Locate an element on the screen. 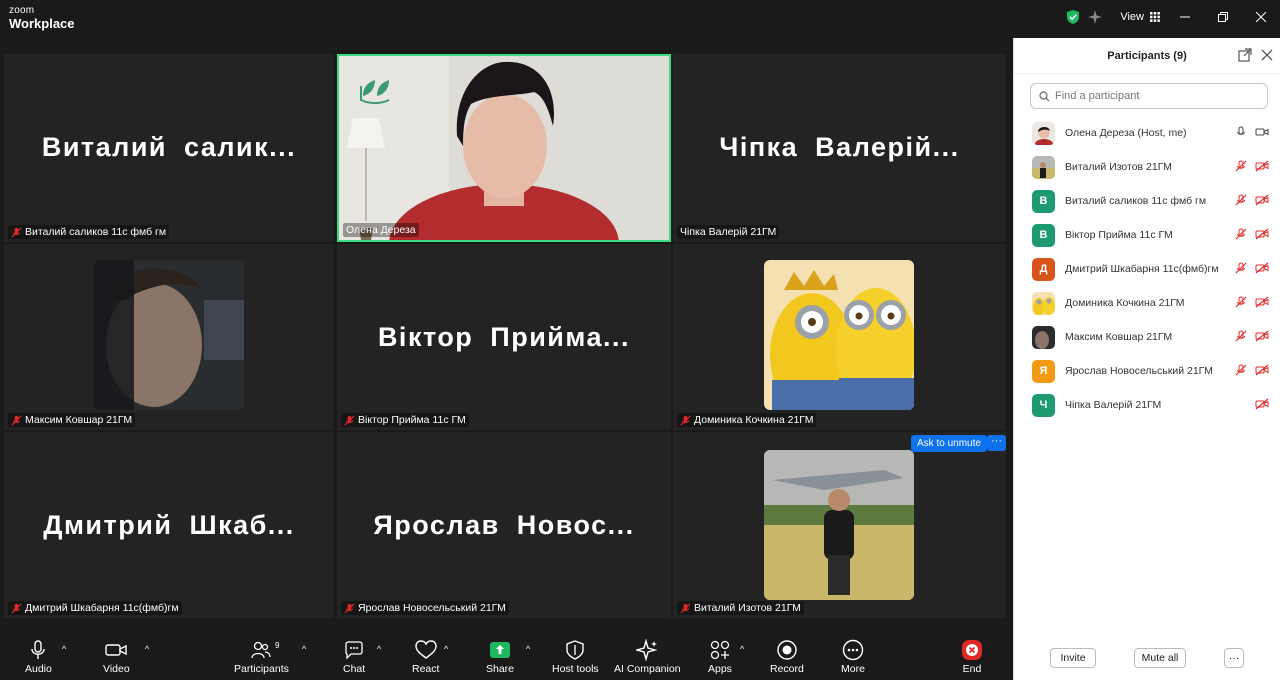 The height and width of the screenshot is (680, 1280). participant-row: Ч Чіпка Валерій 21ГМ is located at coordinates (1147, 405).